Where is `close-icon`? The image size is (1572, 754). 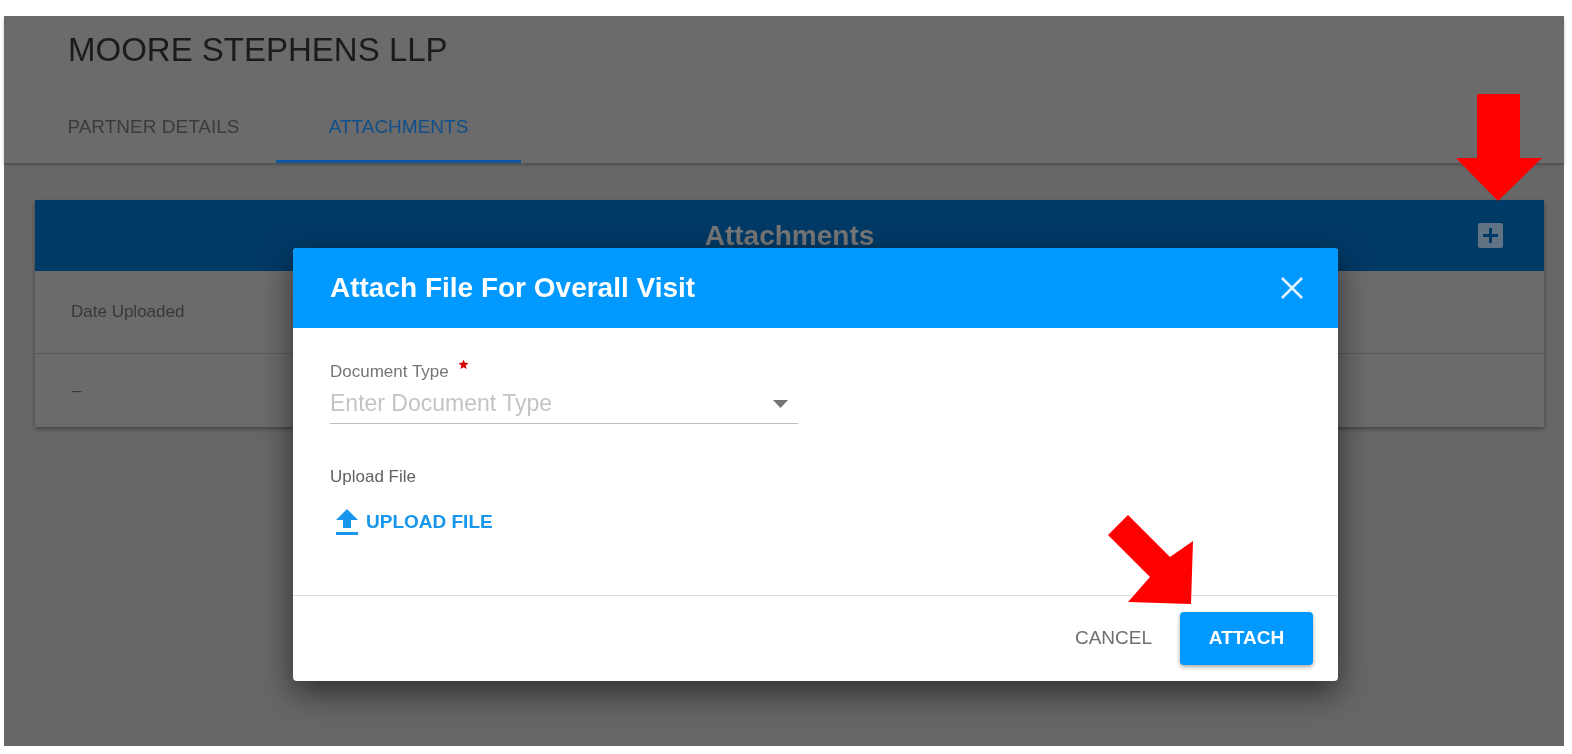 close-icon is located at coordinates (1292, 288).